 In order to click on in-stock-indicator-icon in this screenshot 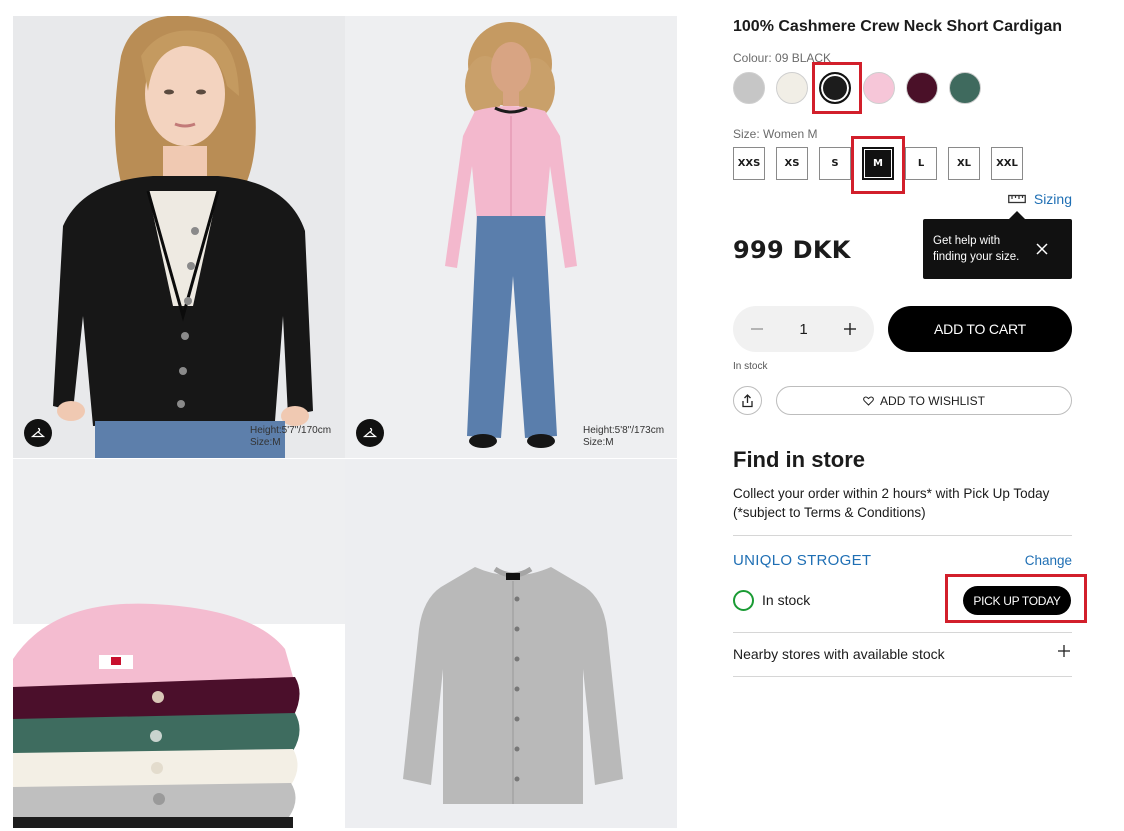, I will do `click(743, 600)`.